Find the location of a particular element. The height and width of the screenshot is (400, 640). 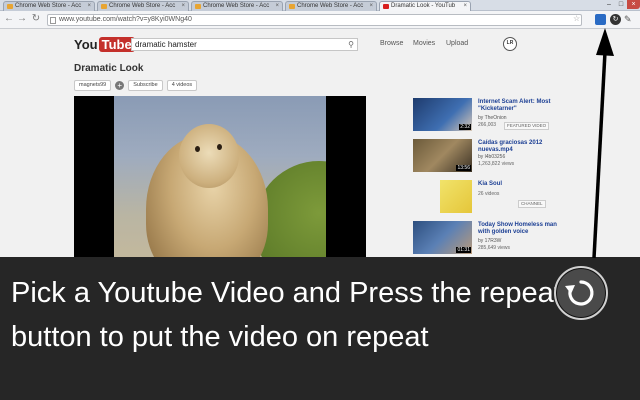

youtube-favicon-icon is located at coordinates (386, 6).